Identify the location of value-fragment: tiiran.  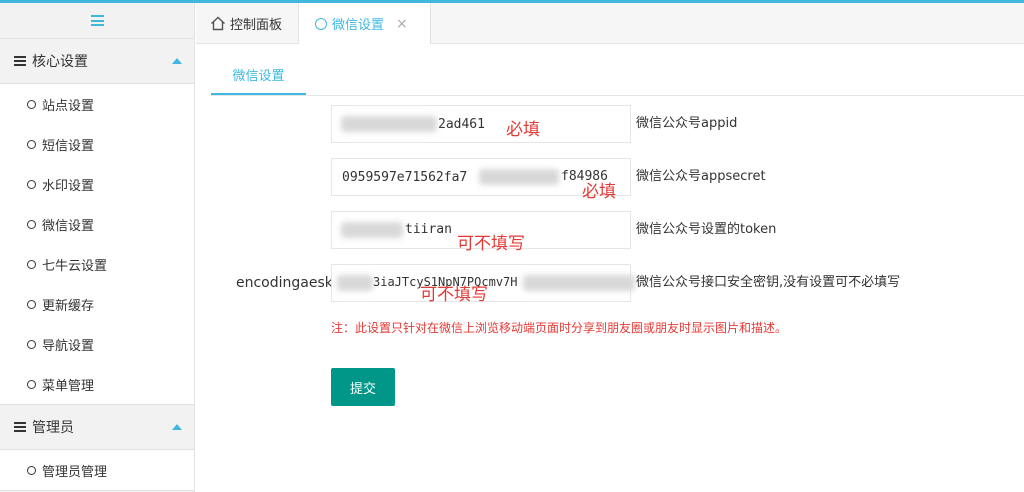
(428, 229).